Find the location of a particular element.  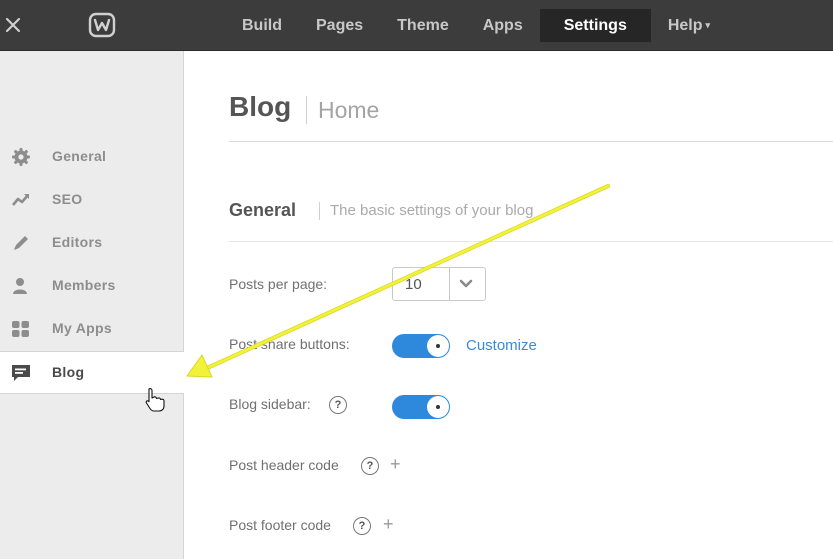

posts-per-page-value: 10 is located at coordinates (413, 284).